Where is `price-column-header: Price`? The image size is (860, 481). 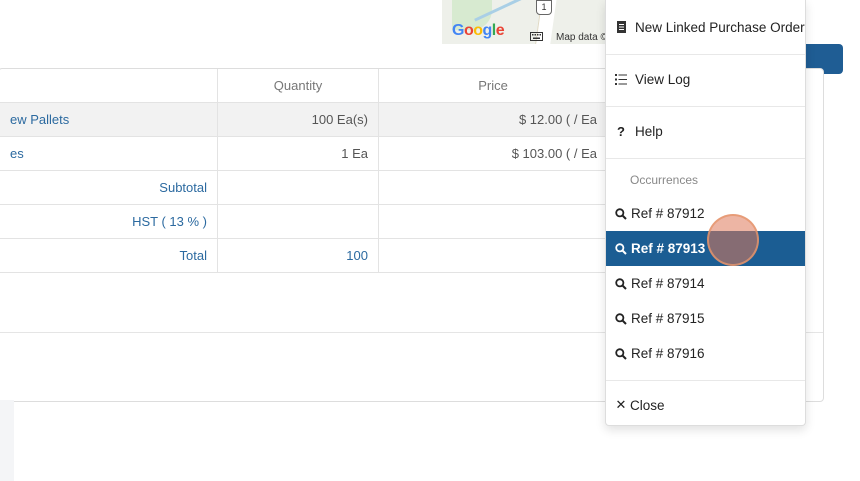
price-column-header: Price is located at coordinates (493, 86).